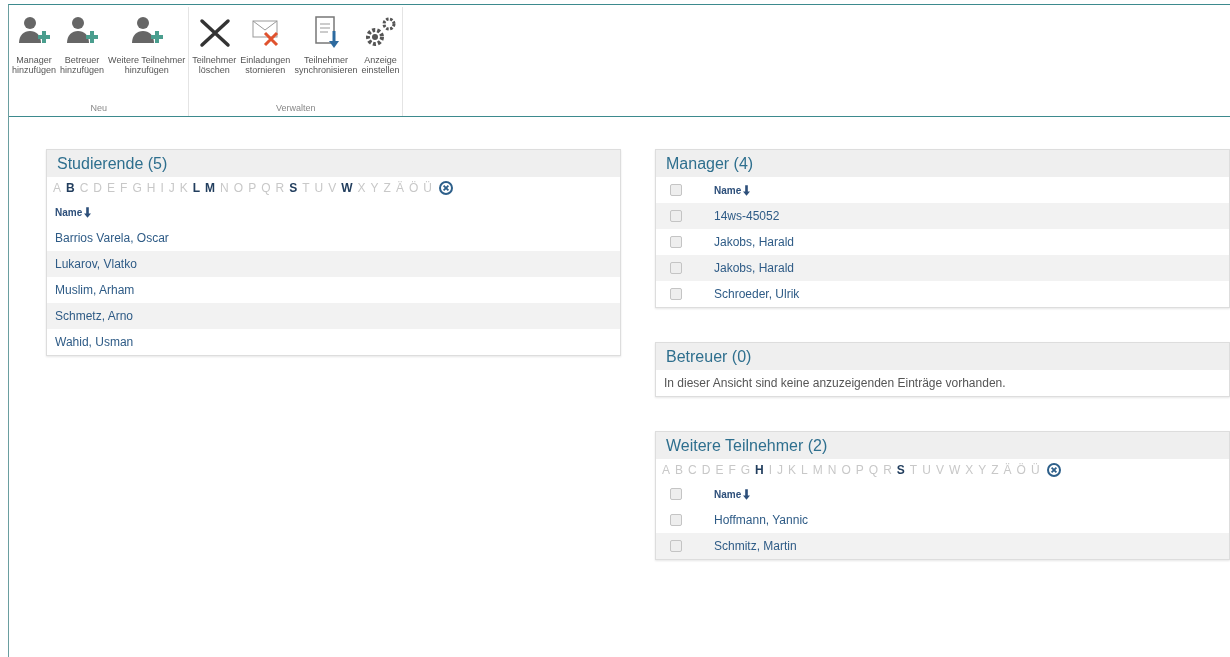 This screenshot has height=657, width=1230. What do you see at coordinates (333, 163) in the screenshot?
I see `panel-title: Studierende (5)` at bounding box center [333, 163].